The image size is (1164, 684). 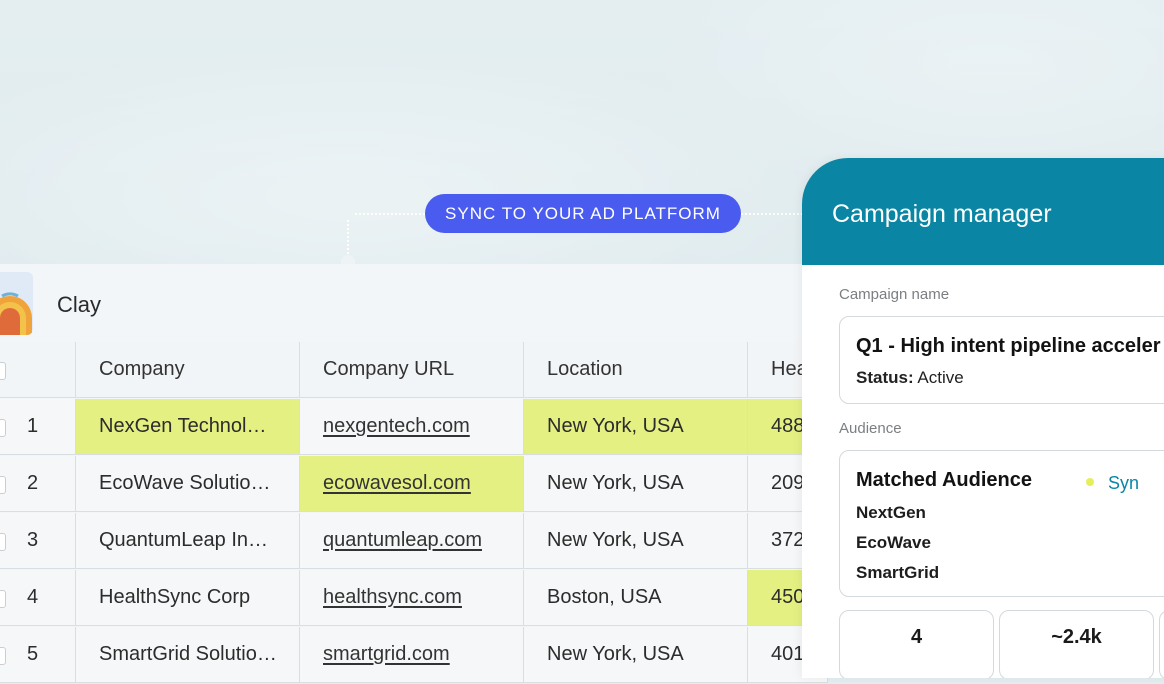 I want to click on url-cell: quantumleap.com, so click(x=412, y=541).